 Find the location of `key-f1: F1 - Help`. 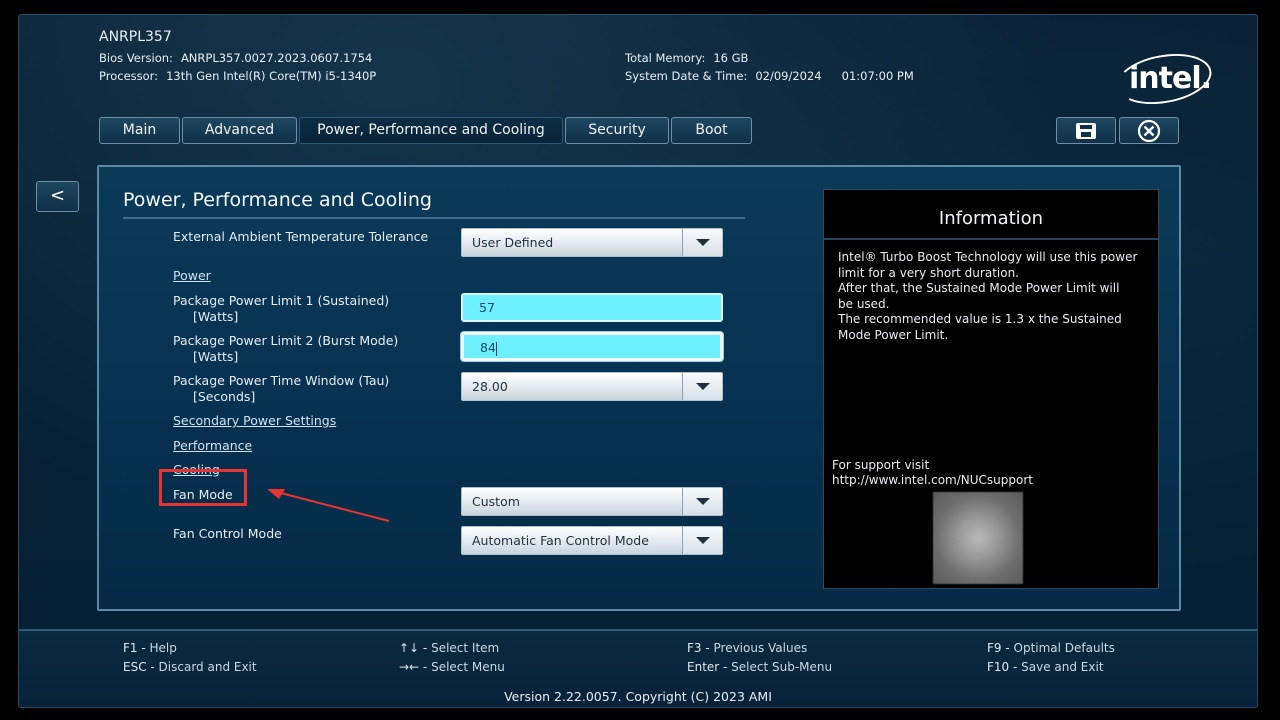

key-f1: F1 - Help is located at coordinates (150, 648).